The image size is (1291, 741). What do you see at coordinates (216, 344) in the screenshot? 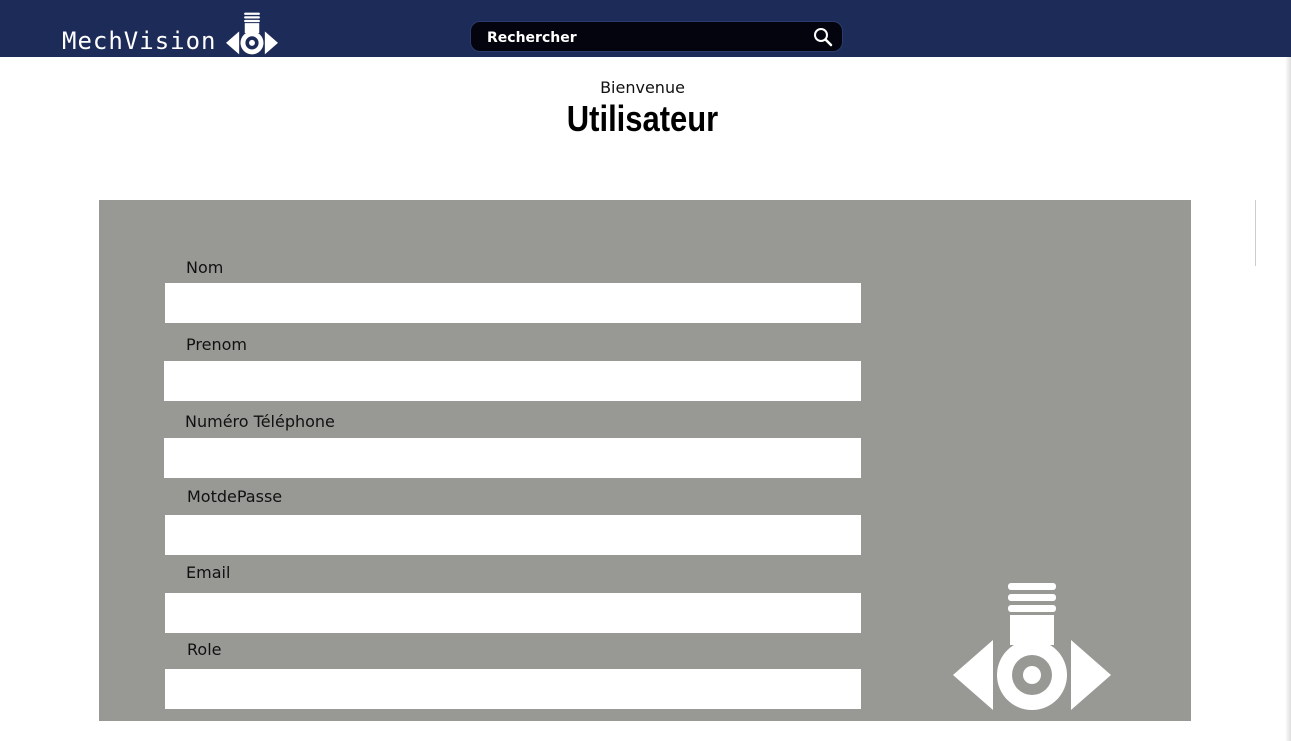
I see `prenom-label: Prenom` at bounding box center [216, 344].